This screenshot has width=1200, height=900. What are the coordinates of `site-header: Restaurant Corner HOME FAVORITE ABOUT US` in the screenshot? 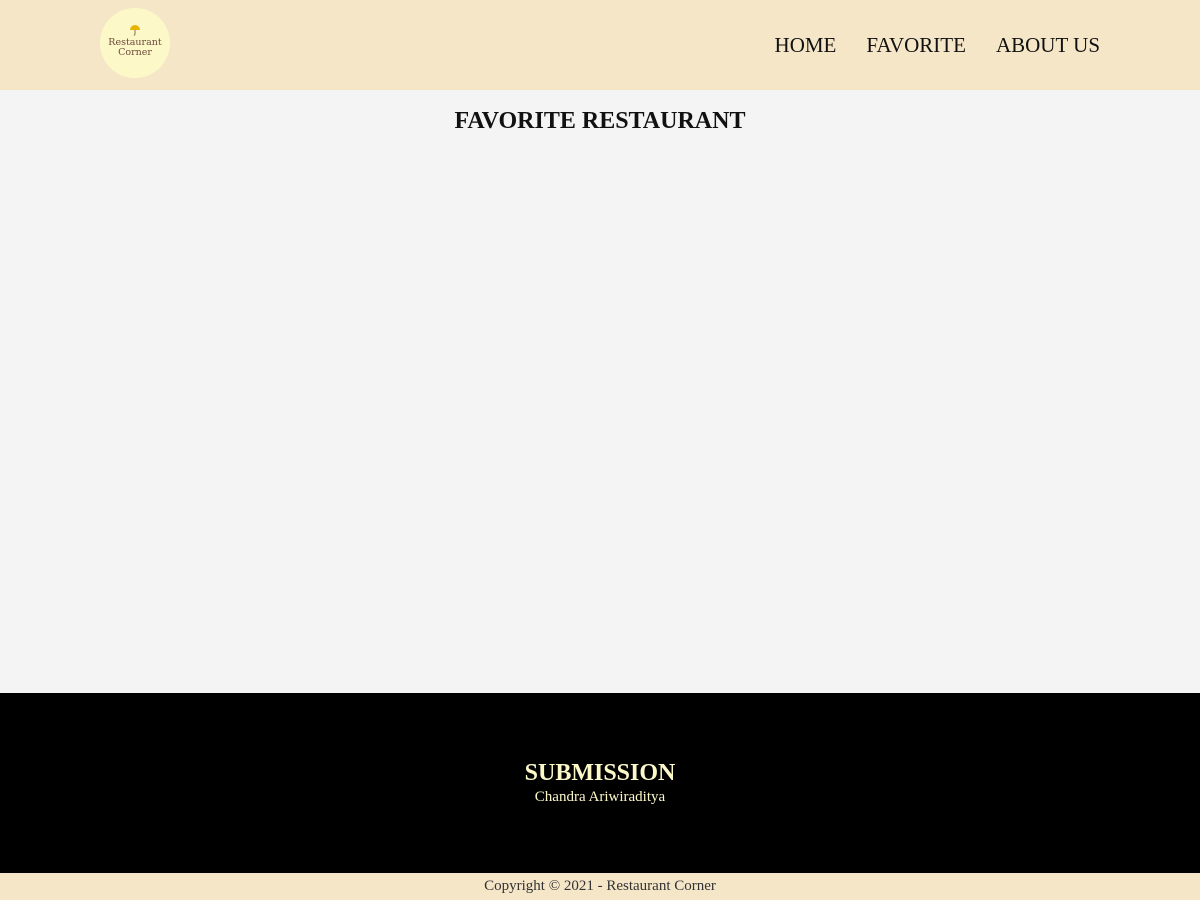 It's located at (600, 45).